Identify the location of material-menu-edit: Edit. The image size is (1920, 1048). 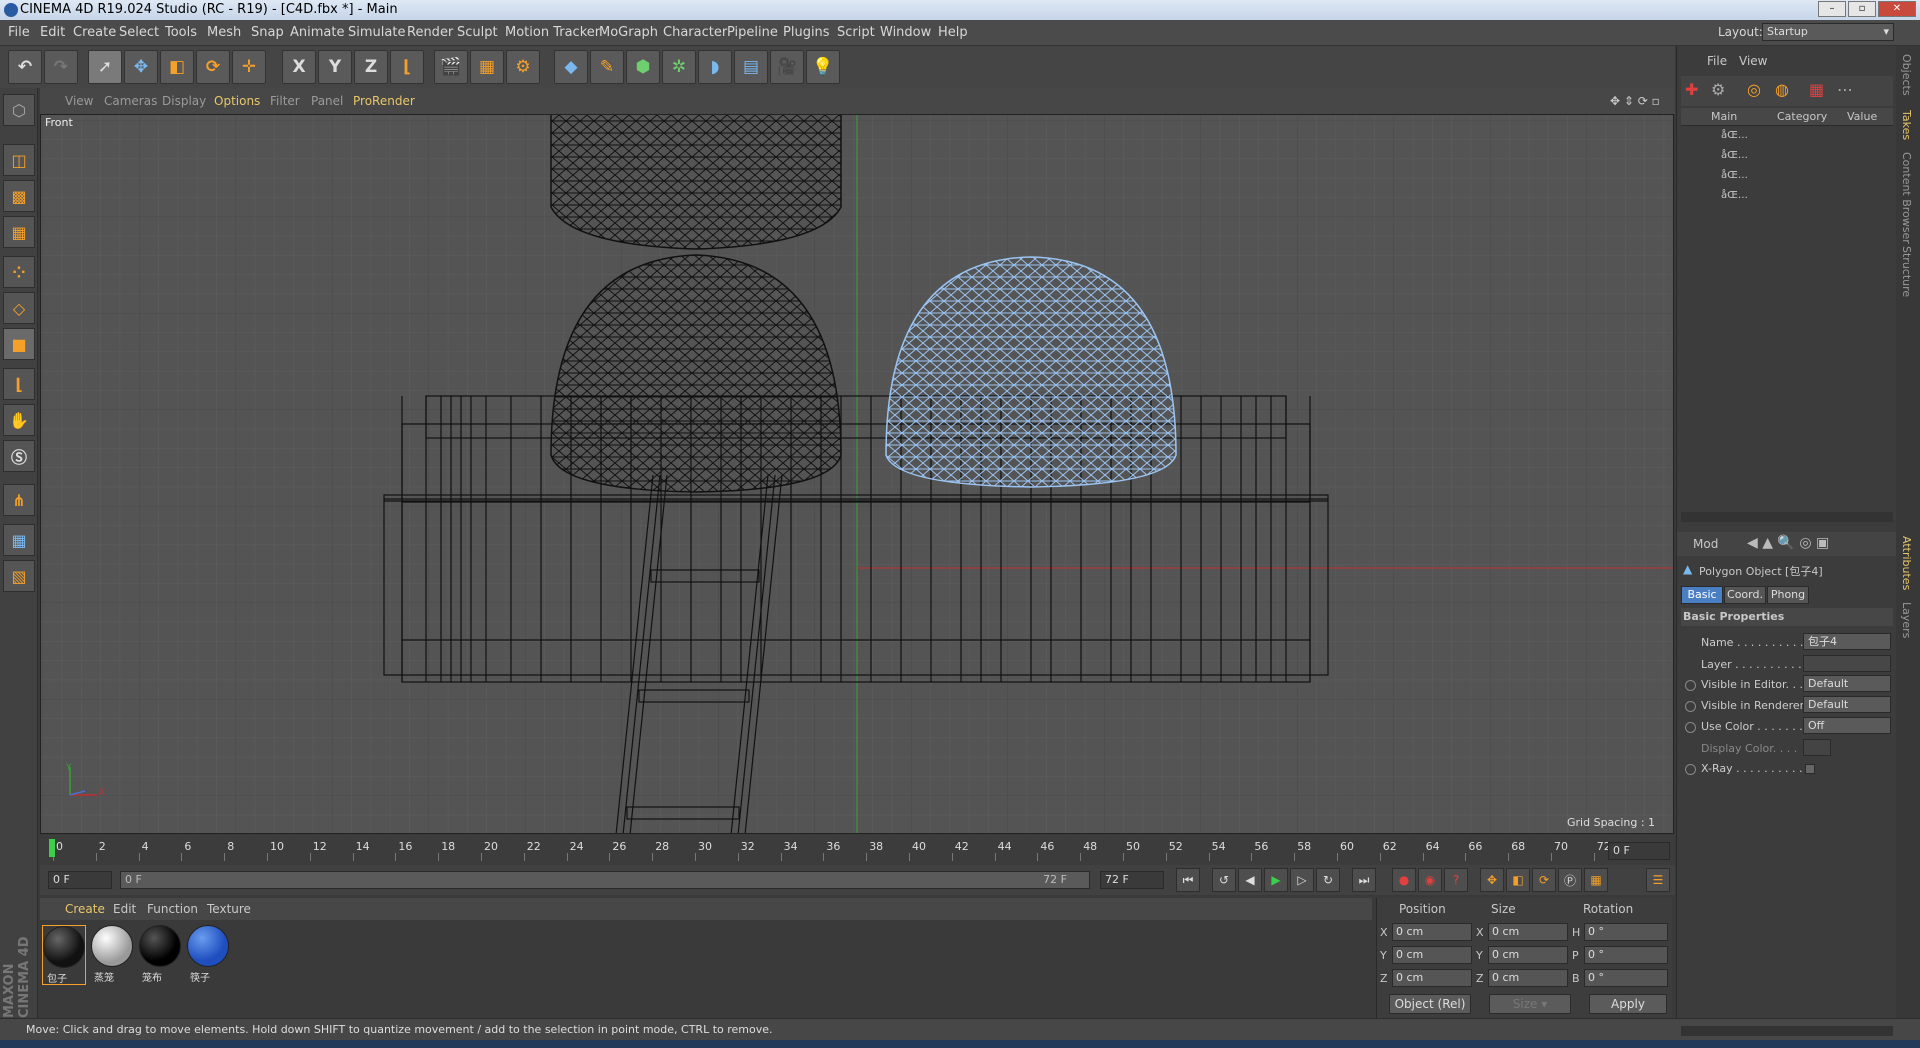
(124, 909).